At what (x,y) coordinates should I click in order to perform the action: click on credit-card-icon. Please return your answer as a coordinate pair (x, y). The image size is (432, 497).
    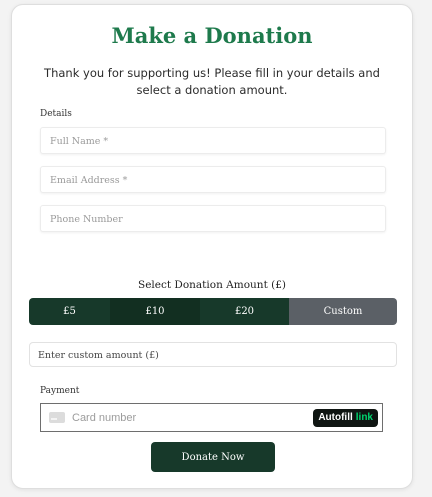
    Looking at the image, I should click on (57, 417).